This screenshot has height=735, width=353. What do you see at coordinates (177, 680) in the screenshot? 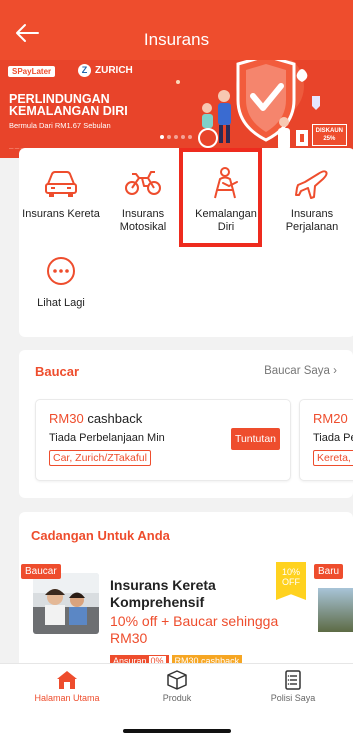
I see `box-icon` at bounding box center [177, 680].